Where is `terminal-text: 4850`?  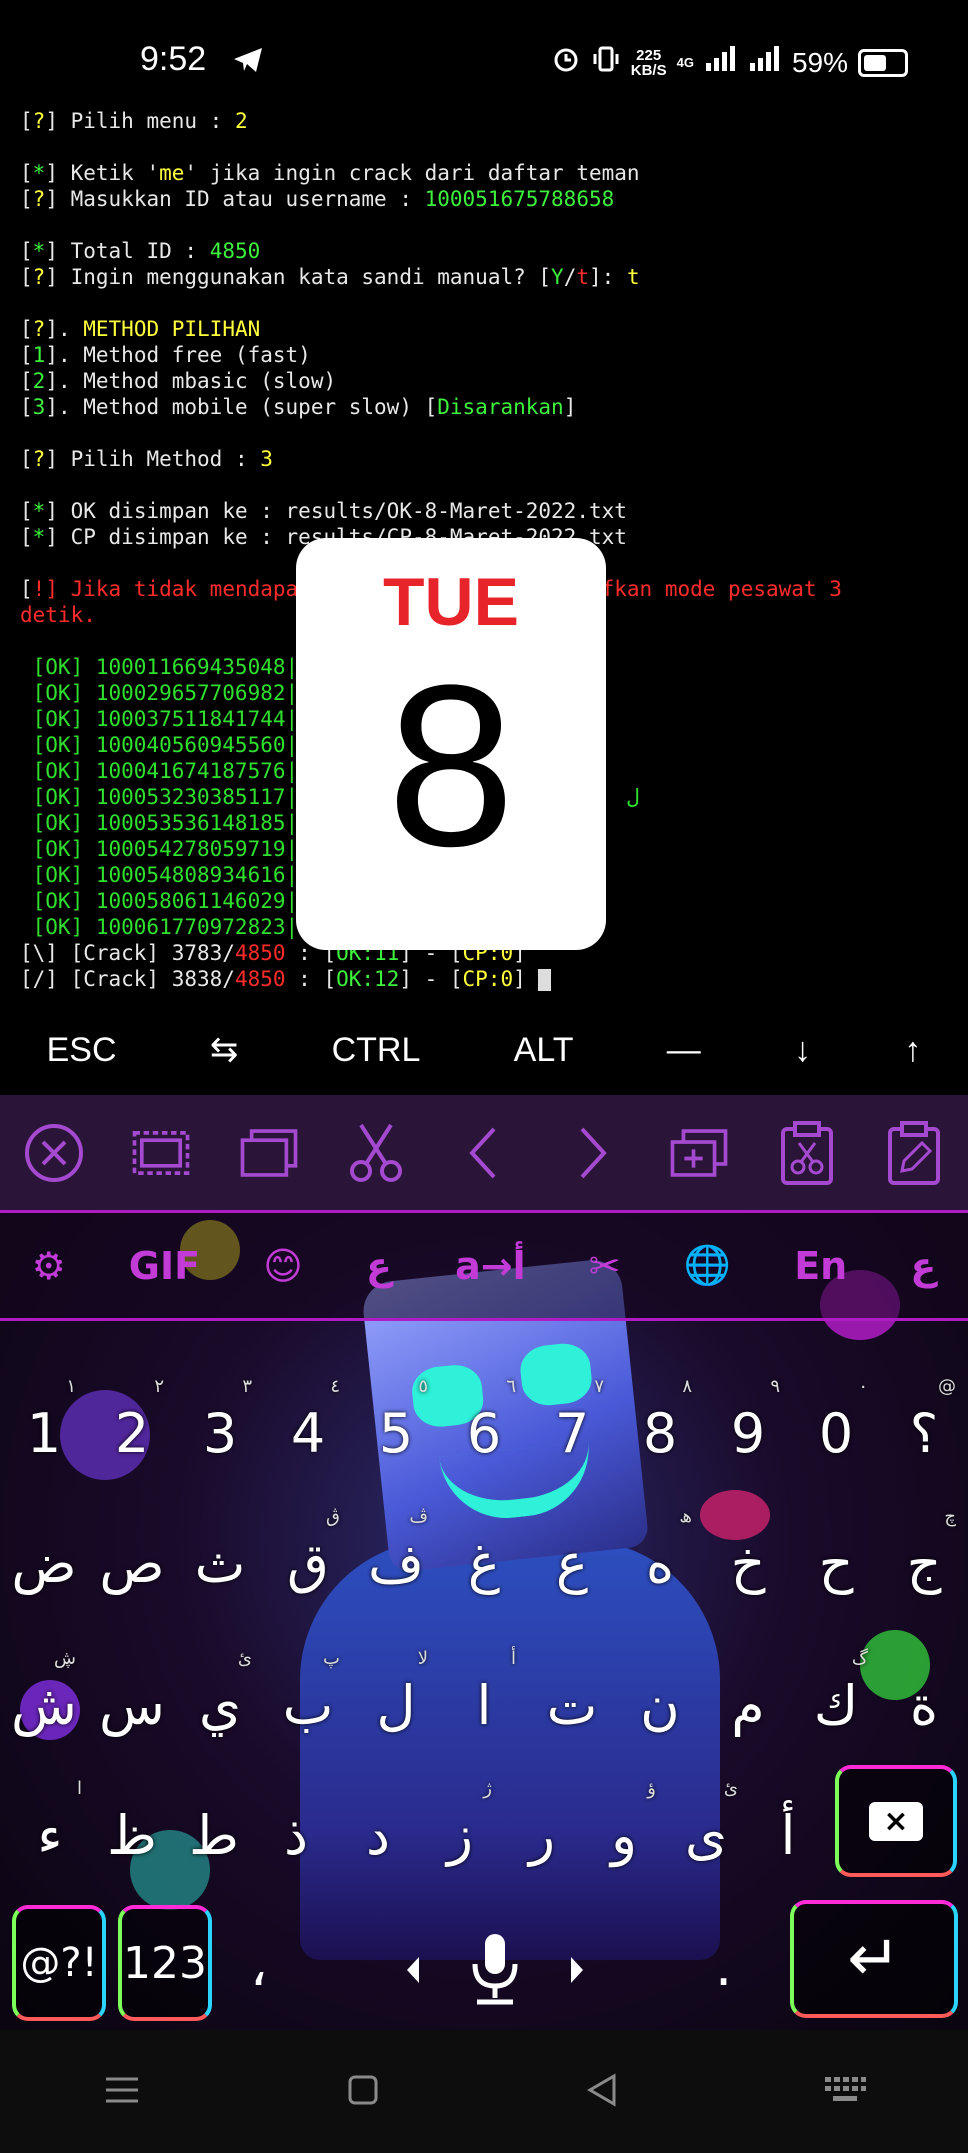 terminal-text: 4850 is located at coordinates (260, 953).